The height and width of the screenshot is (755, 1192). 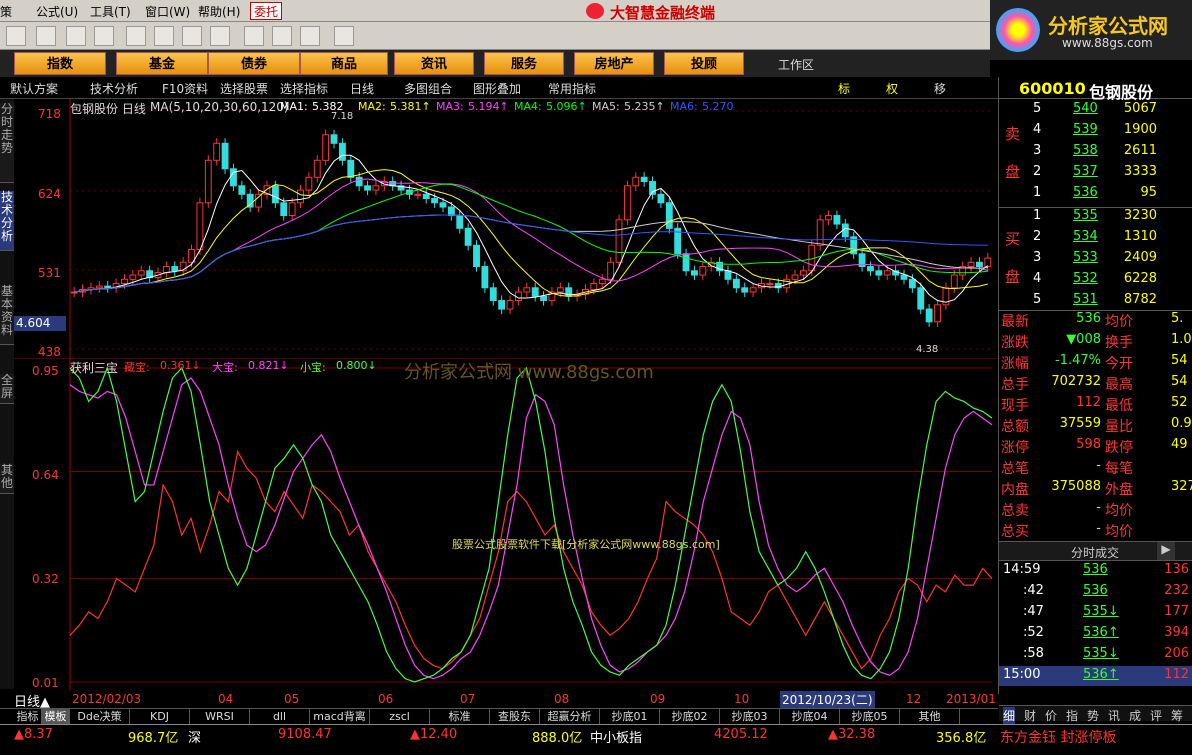 I want to click on indicator-tab-5: dll, so click(x=280, y=717).